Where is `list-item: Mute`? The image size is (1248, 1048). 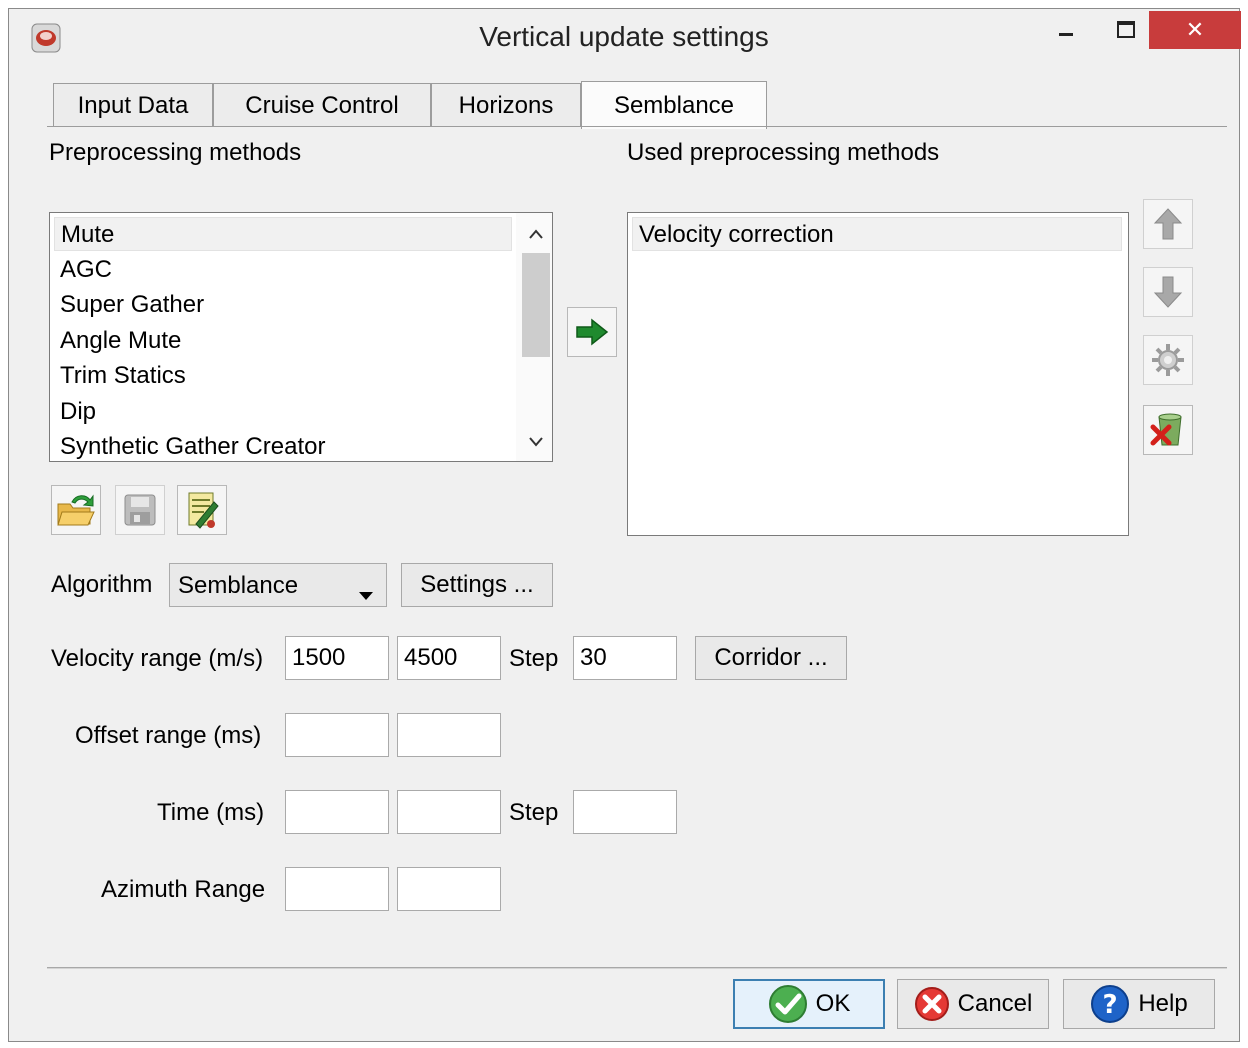 list-item: Mute is located at coordinates (283, 234).